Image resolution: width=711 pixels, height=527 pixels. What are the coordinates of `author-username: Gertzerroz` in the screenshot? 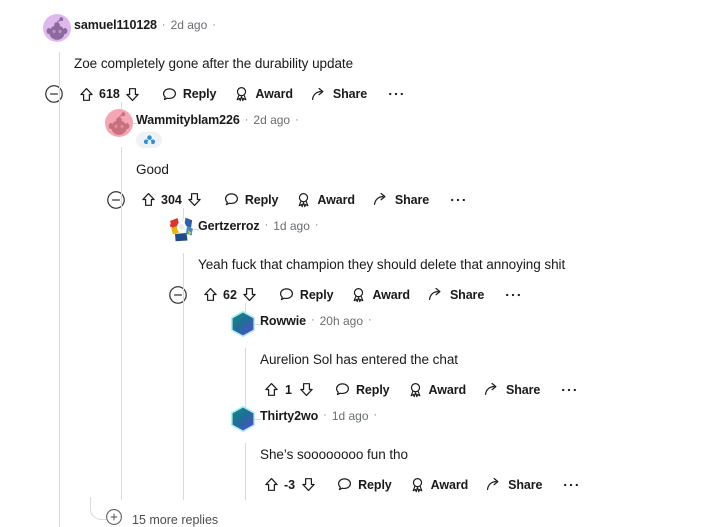 It's located at (229, 226).